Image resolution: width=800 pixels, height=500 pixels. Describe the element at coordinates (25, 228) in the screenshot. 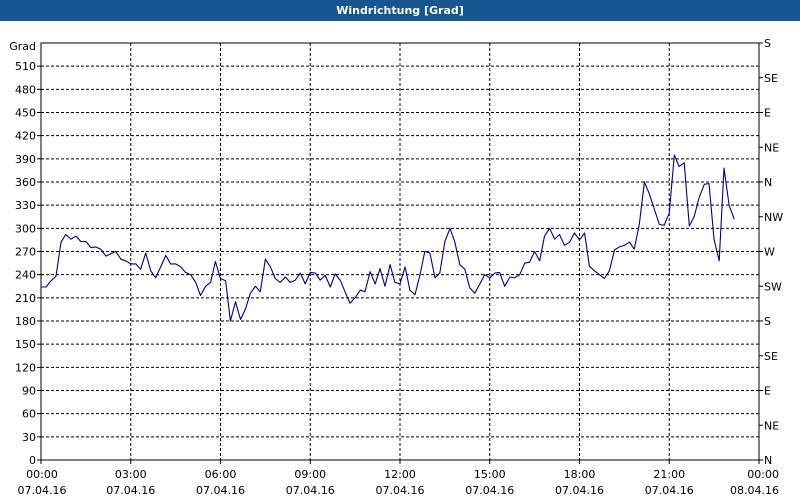

I see `y-tick-label: 300` at that location.